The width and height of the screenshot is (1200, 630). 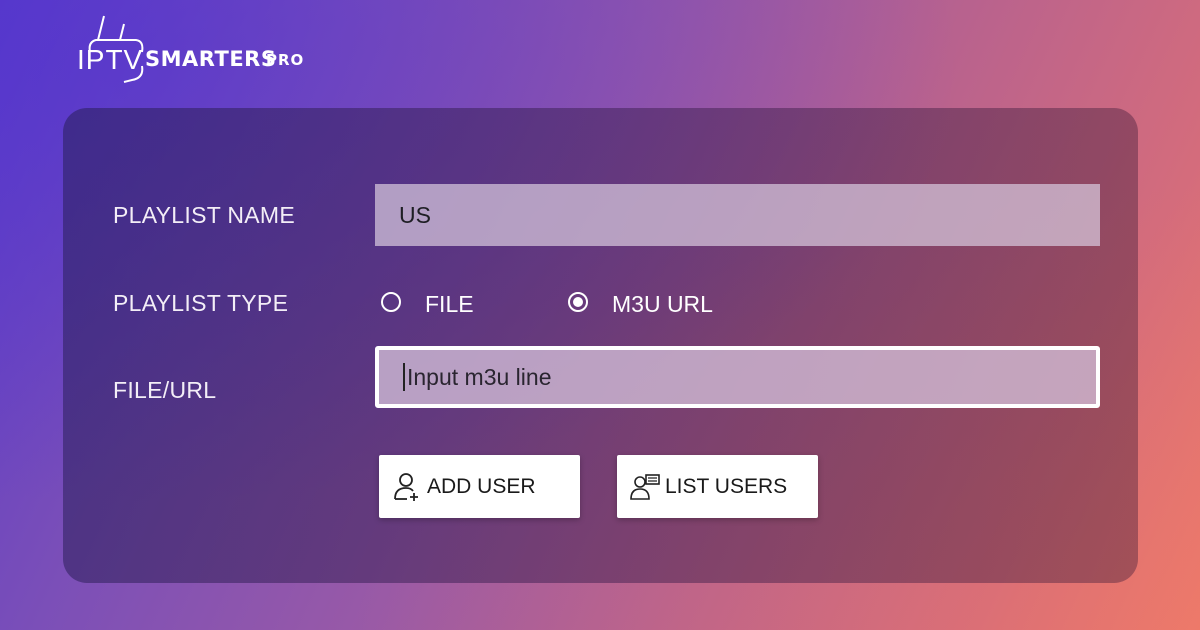 What do you see at coordinates (406, 486) in the screenshot?
I see `add-user-icon` at bounding box center [406, 486].